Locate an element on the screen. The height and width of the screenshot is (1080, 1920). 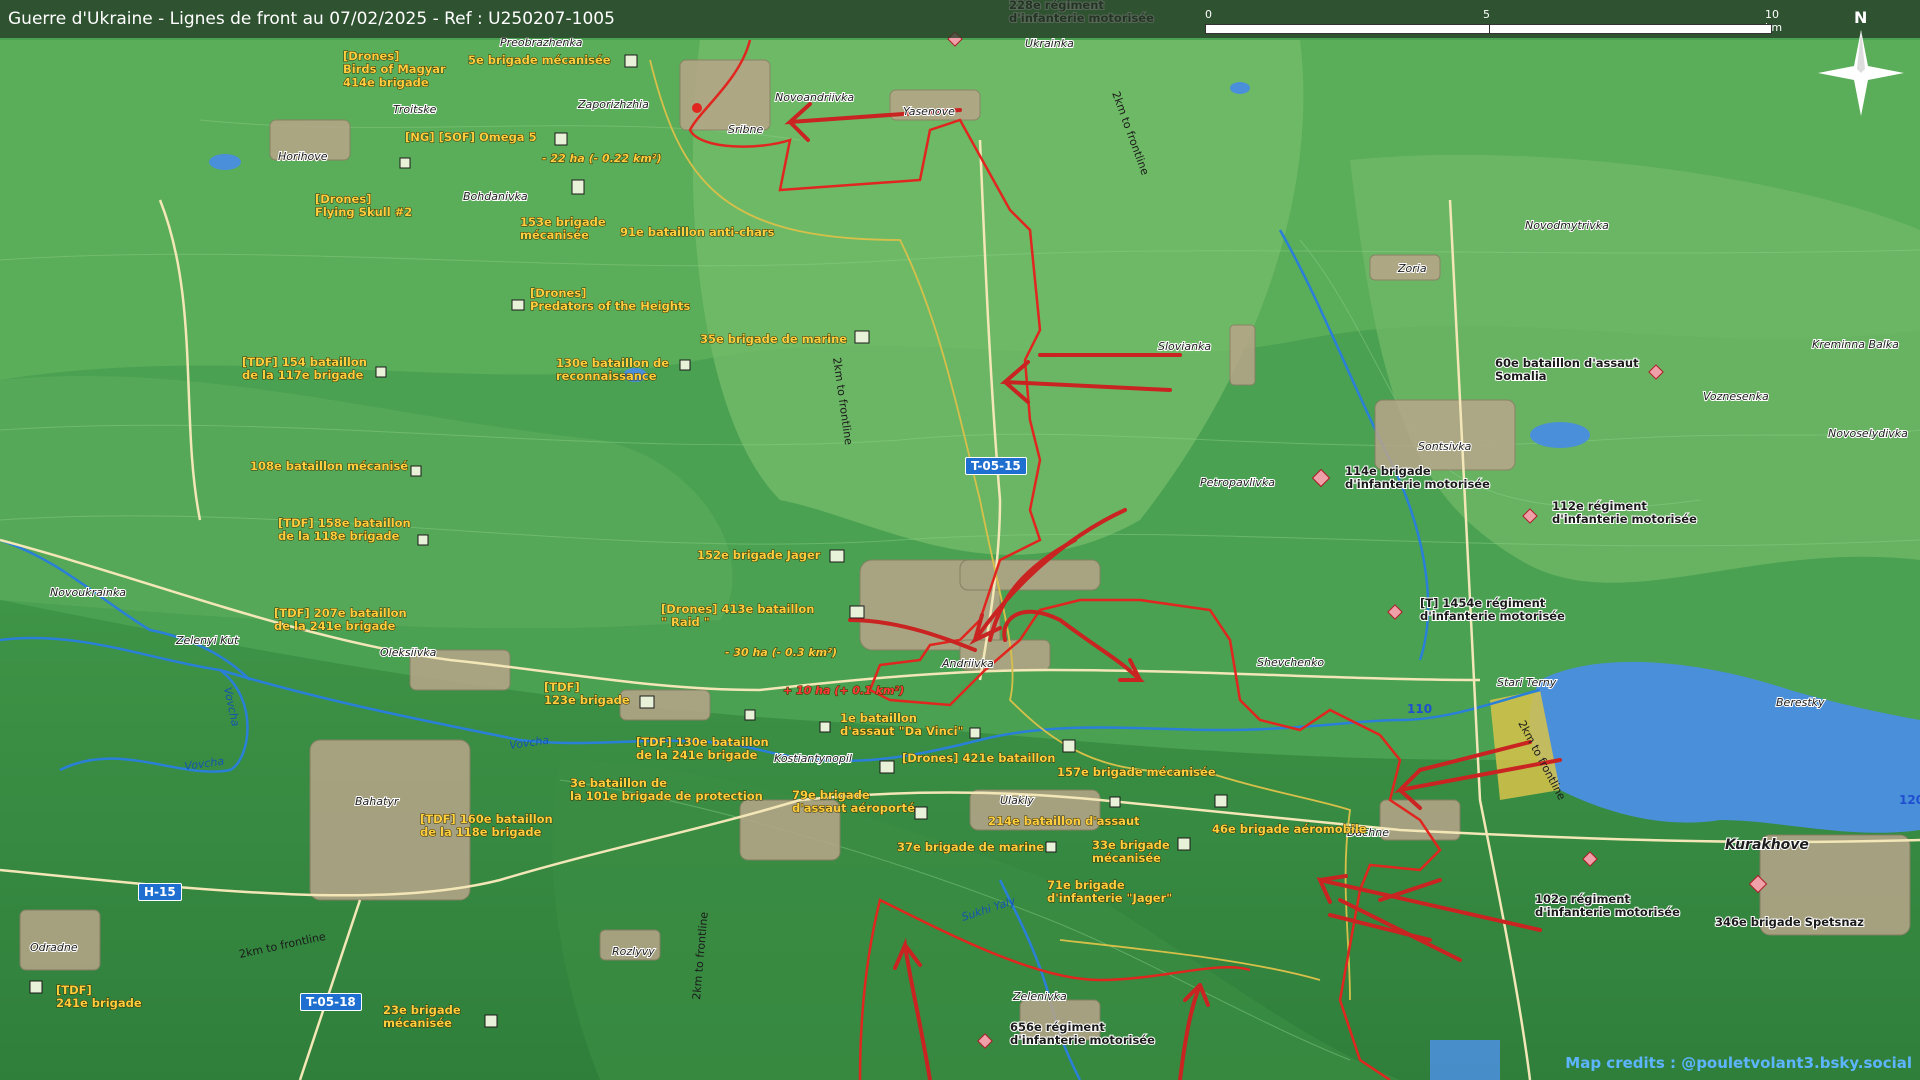
unit-label: [TDF] 154 bataillon de la 117e brigade is located at coordinates (304, 368).